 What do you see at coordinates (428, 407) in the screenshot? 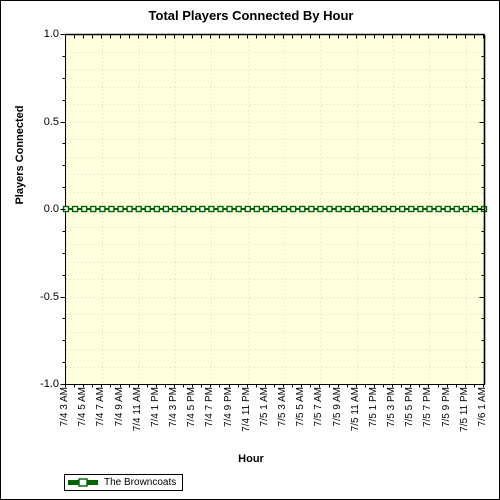
I see `x-axis-tick-label: 7/5 7 PM` at bounding box center [428, 407].